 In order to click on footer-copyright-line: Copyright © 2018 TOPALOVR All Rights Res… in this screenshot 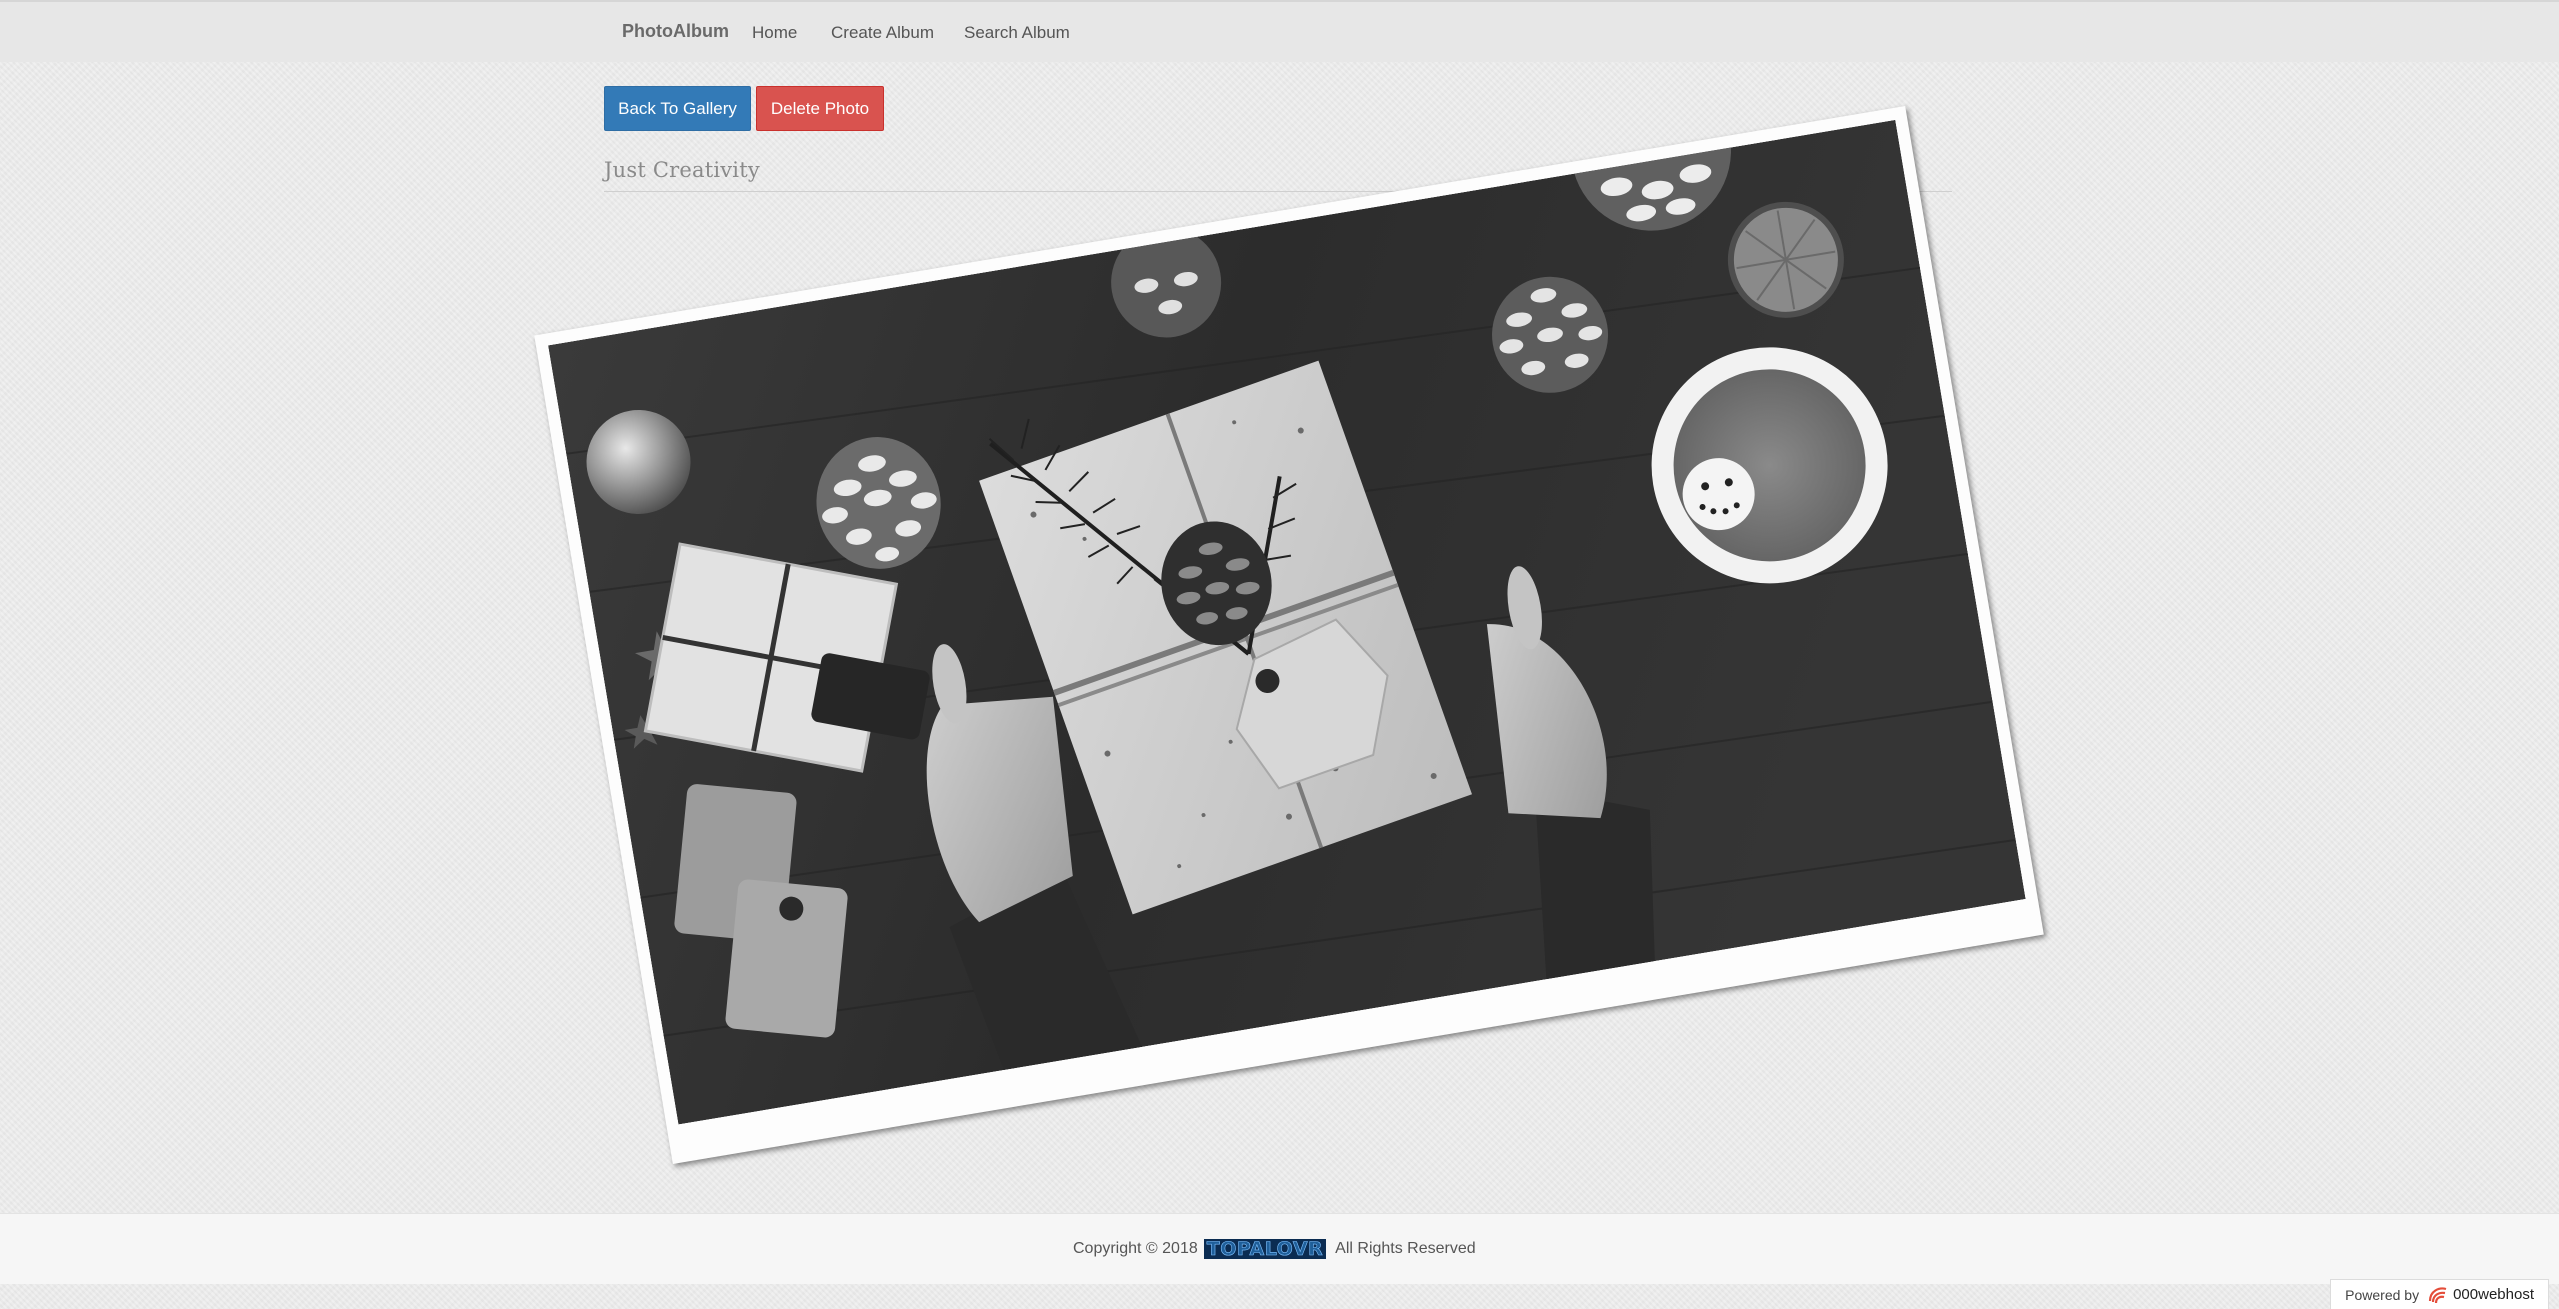, I will do `click(1274, 1249)`.